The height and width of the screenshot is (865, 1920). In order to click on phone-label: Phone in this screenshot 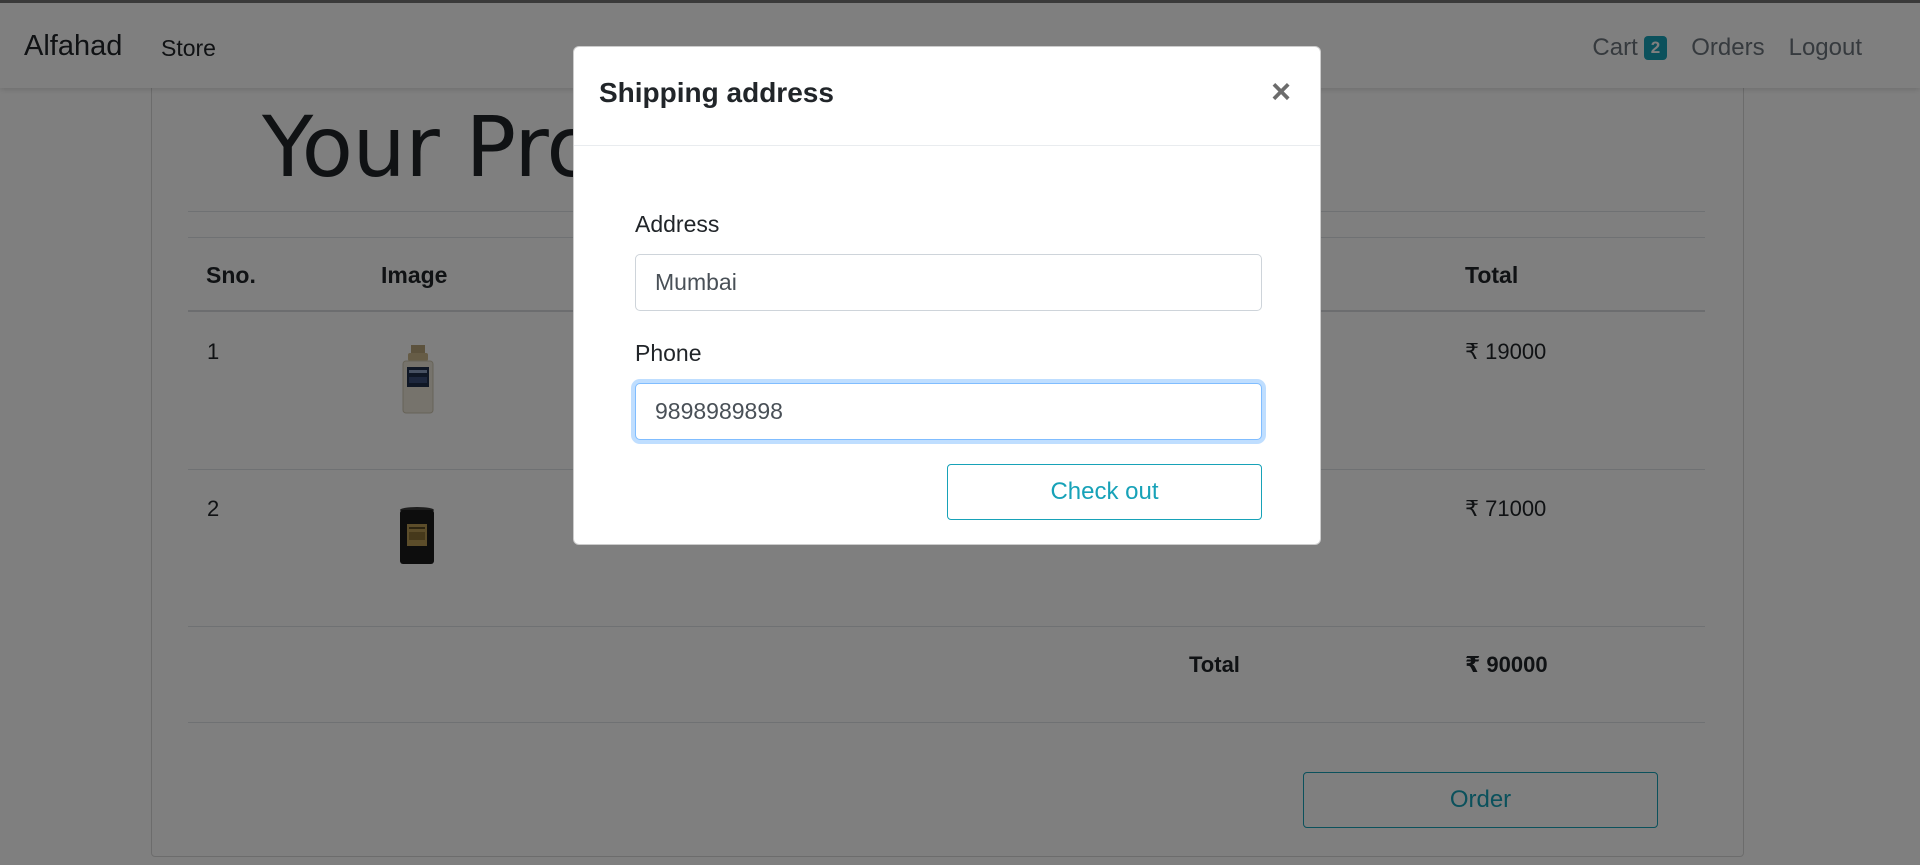, I will do `click(668, 353)`.